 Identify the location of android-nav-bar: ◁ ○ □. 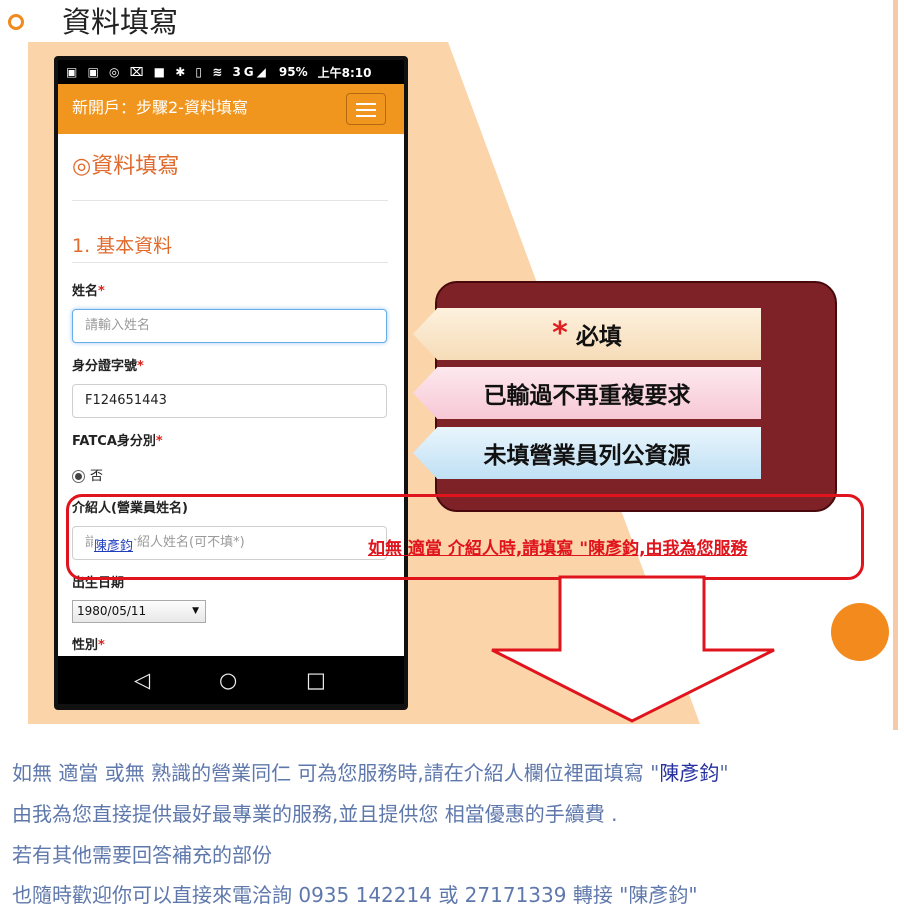
(231, 680).